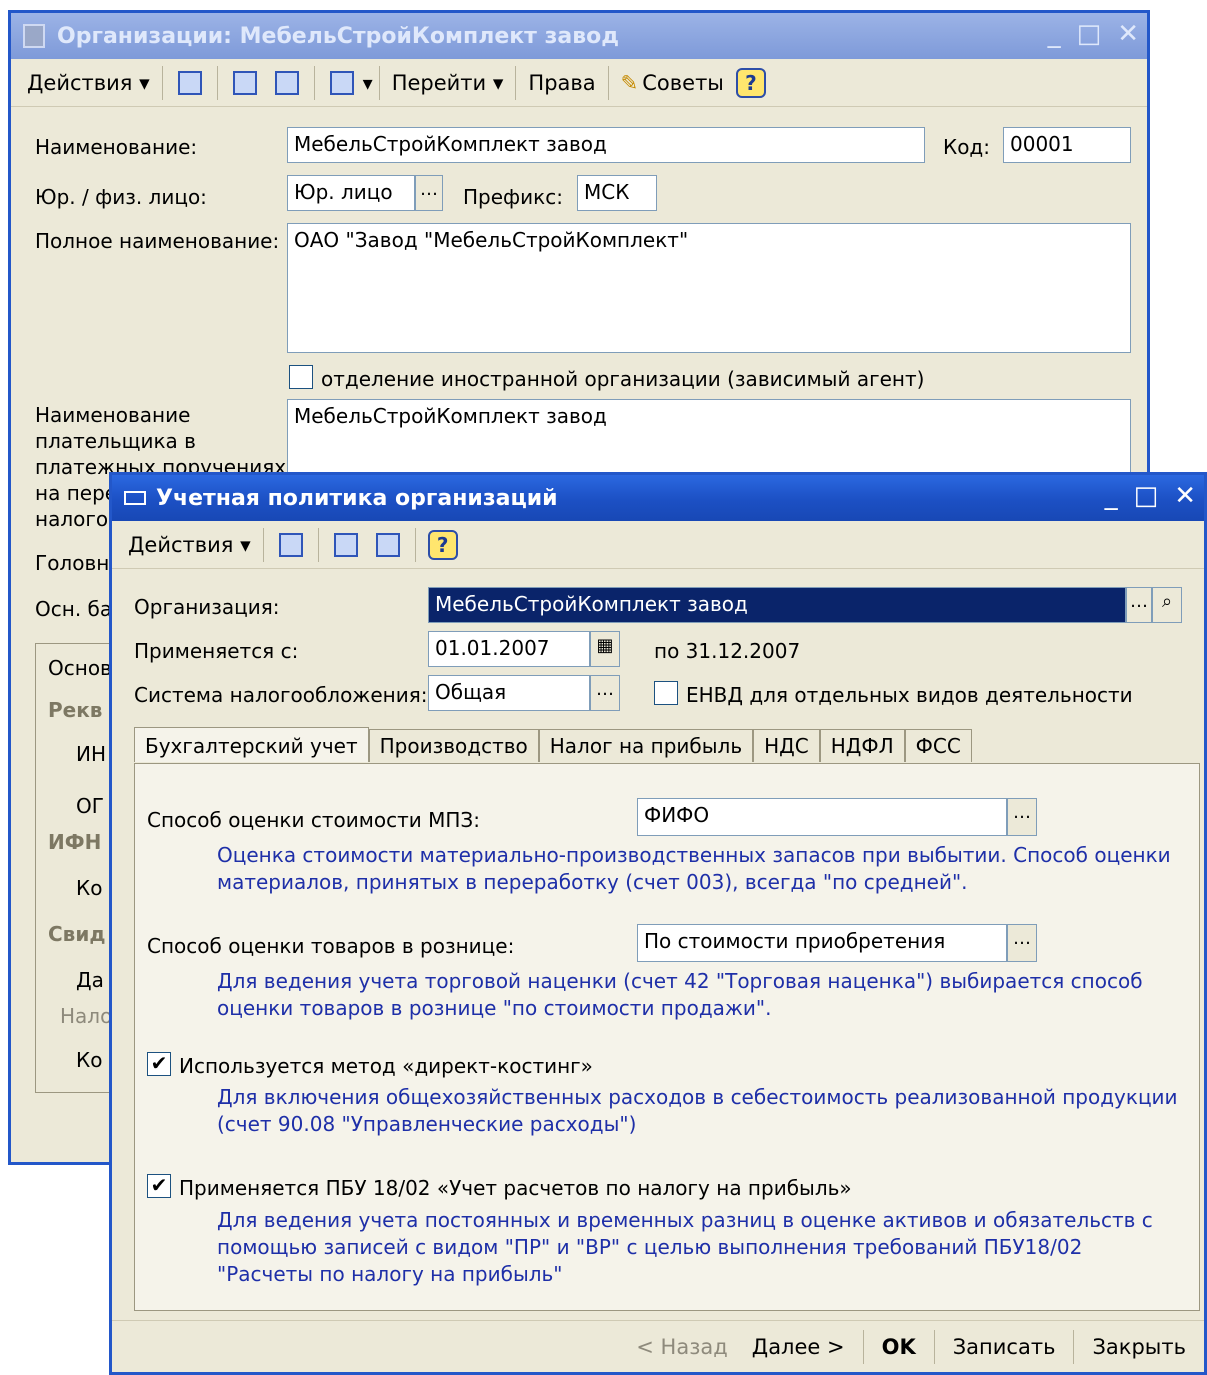 This screenshot has width=1207, height=1375. Describe the element at coordinates (822, 943) in the screenshot. I see `retail-method-input: По стоимости приобретения` at that location.